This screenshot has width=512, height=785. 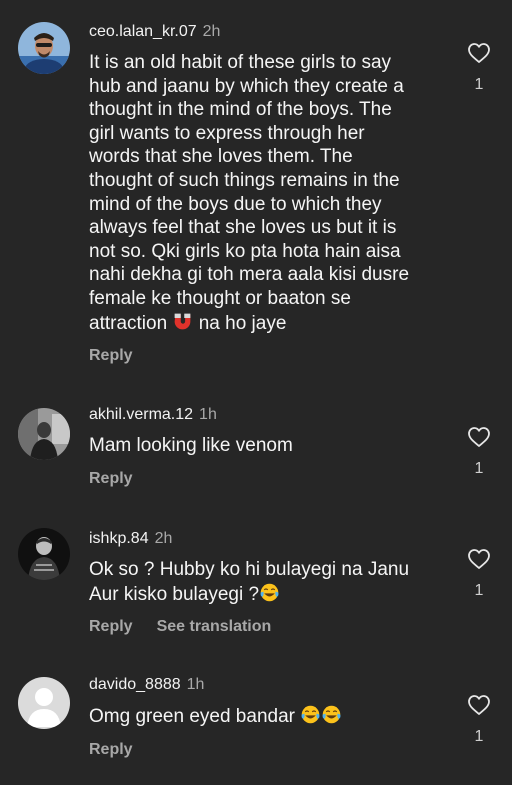 I want to click on username: ishkp.84, so click(x=119, y=538).